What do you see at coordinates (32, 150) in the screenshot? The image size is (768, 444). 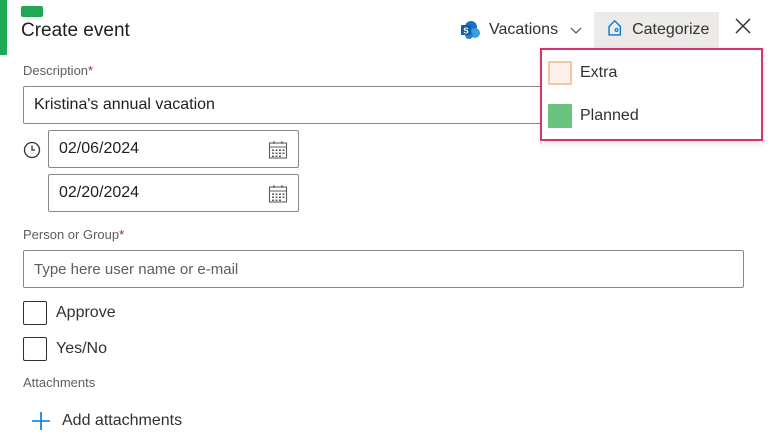 I see `clock-icon` at bounding box center [32, 150].